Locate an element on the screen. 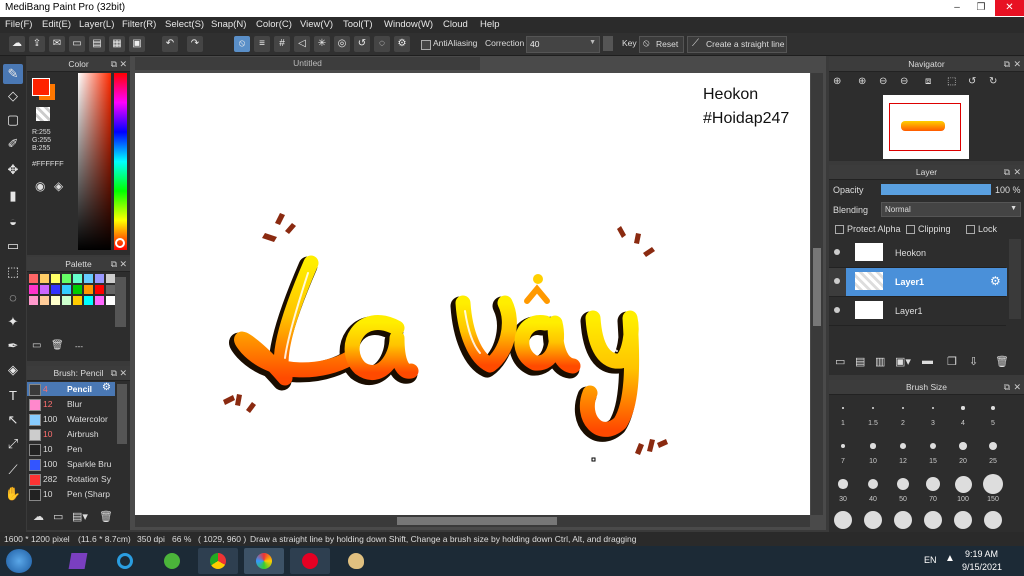  line-app-icon is located at coordinates (172, 561).